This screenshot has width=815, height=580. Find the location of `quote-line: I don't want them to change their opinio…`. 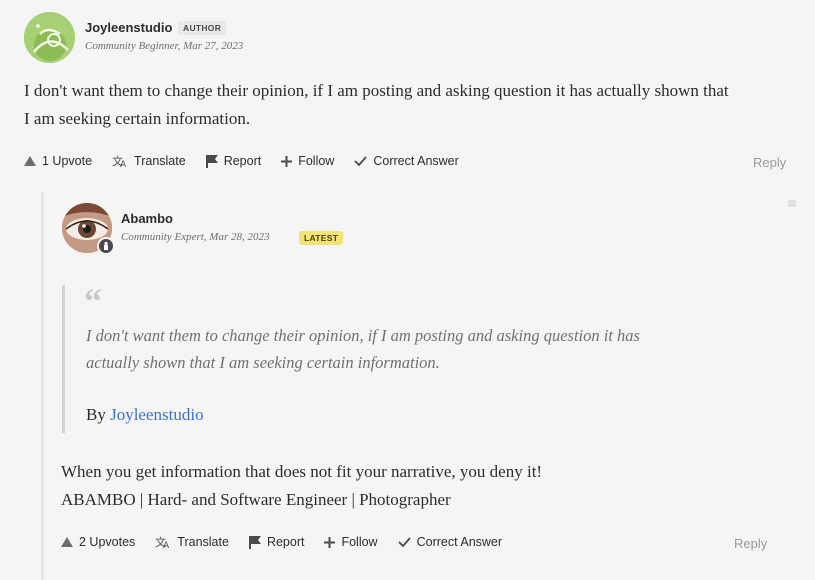

quote-line: I don't want them to change their opinio… is located at coordinates (363, 335).